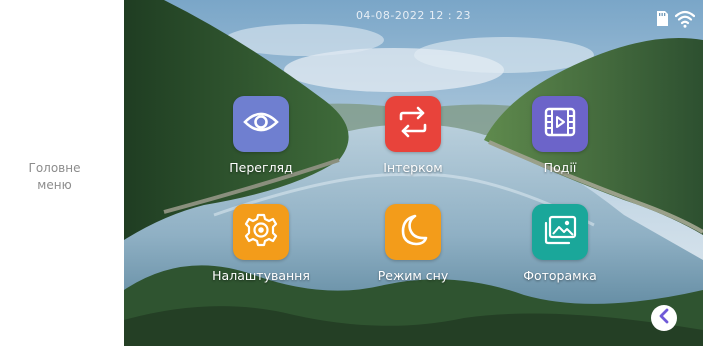 The height and width of the screenshot is (346, 703). I want to click on menu-item-view: Перегляд, so click(261, 141).